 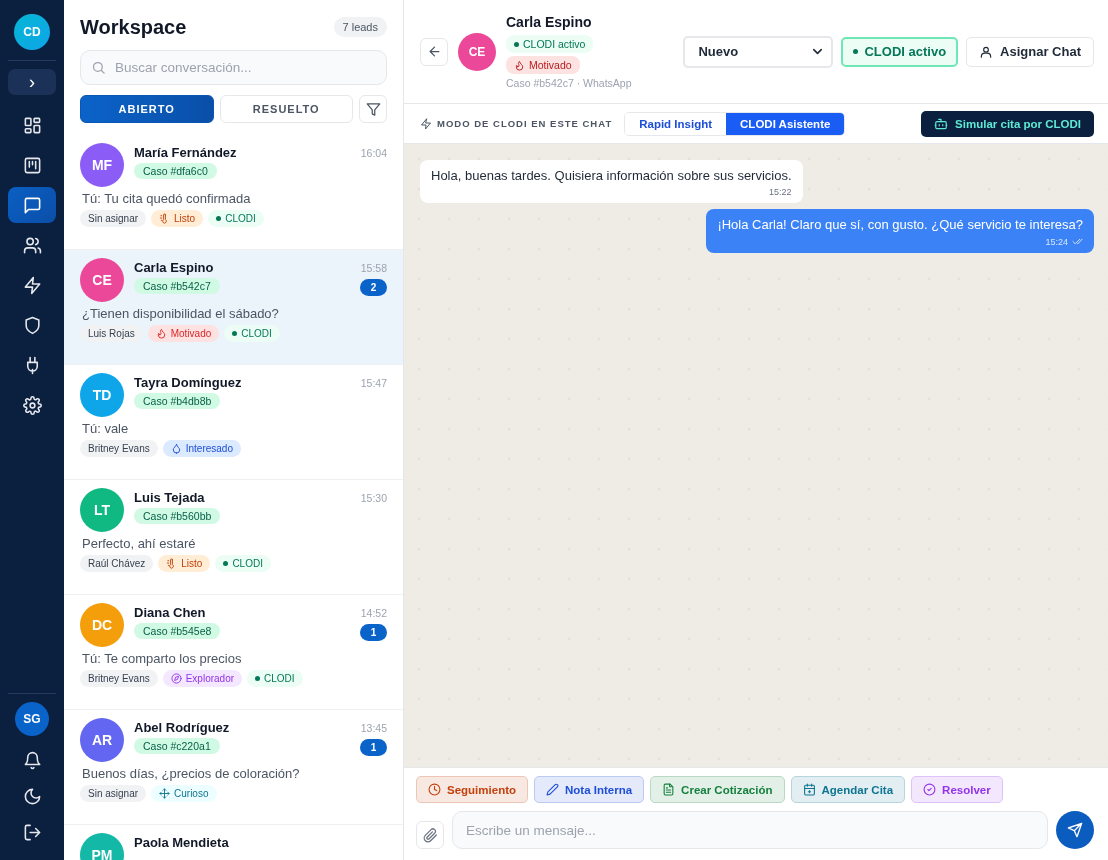 I want to click on contact-name: Luis Tejada, so click(x=170, y=497).